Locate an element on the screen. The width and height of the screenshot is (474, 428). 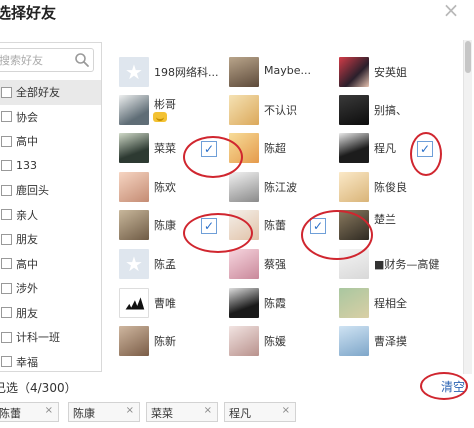
friend-item: ■财务—高健 is located at coordinates (394, 264).